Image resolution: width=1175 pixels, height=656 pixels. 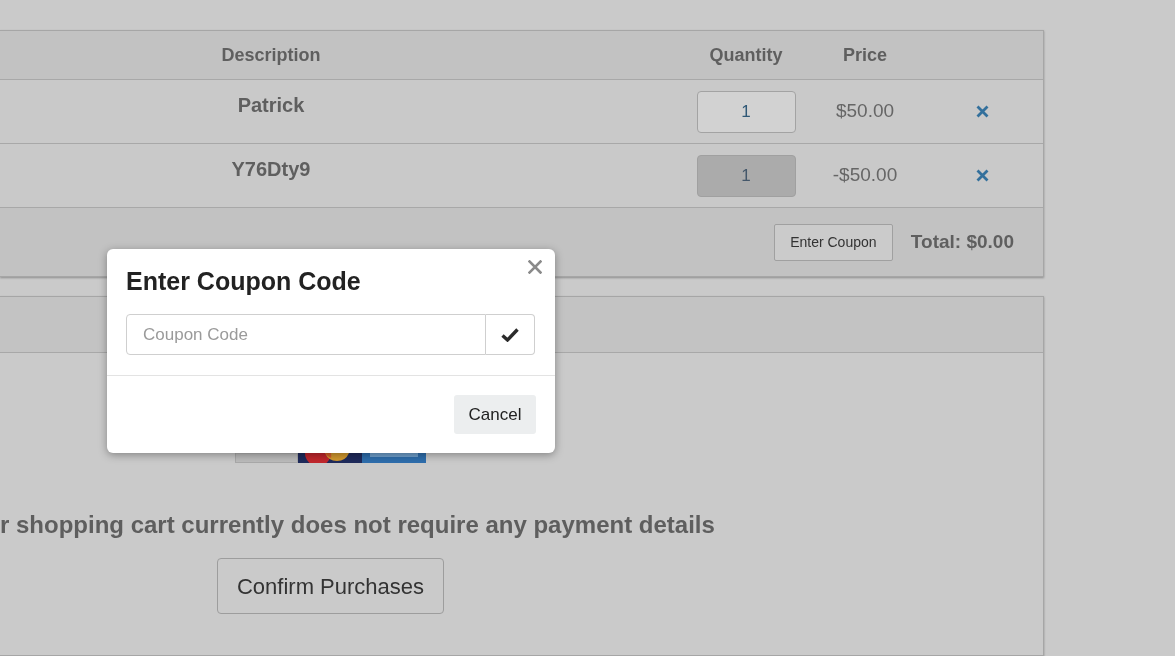 I want to click on payment-message: r shopping cart currently does not require any payment details, so click(x=357, y=525).